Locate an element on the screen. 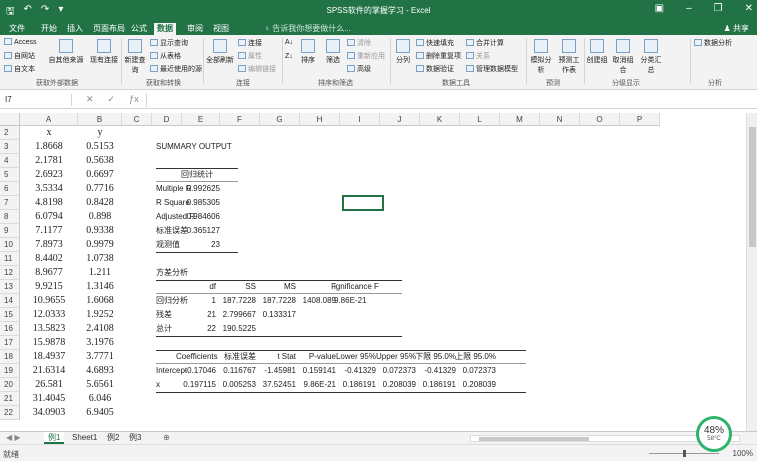 The width and height of the screenshot is (757, 461). anova-value-cell: 9.86E-21 is located at coordinates (356, 301).